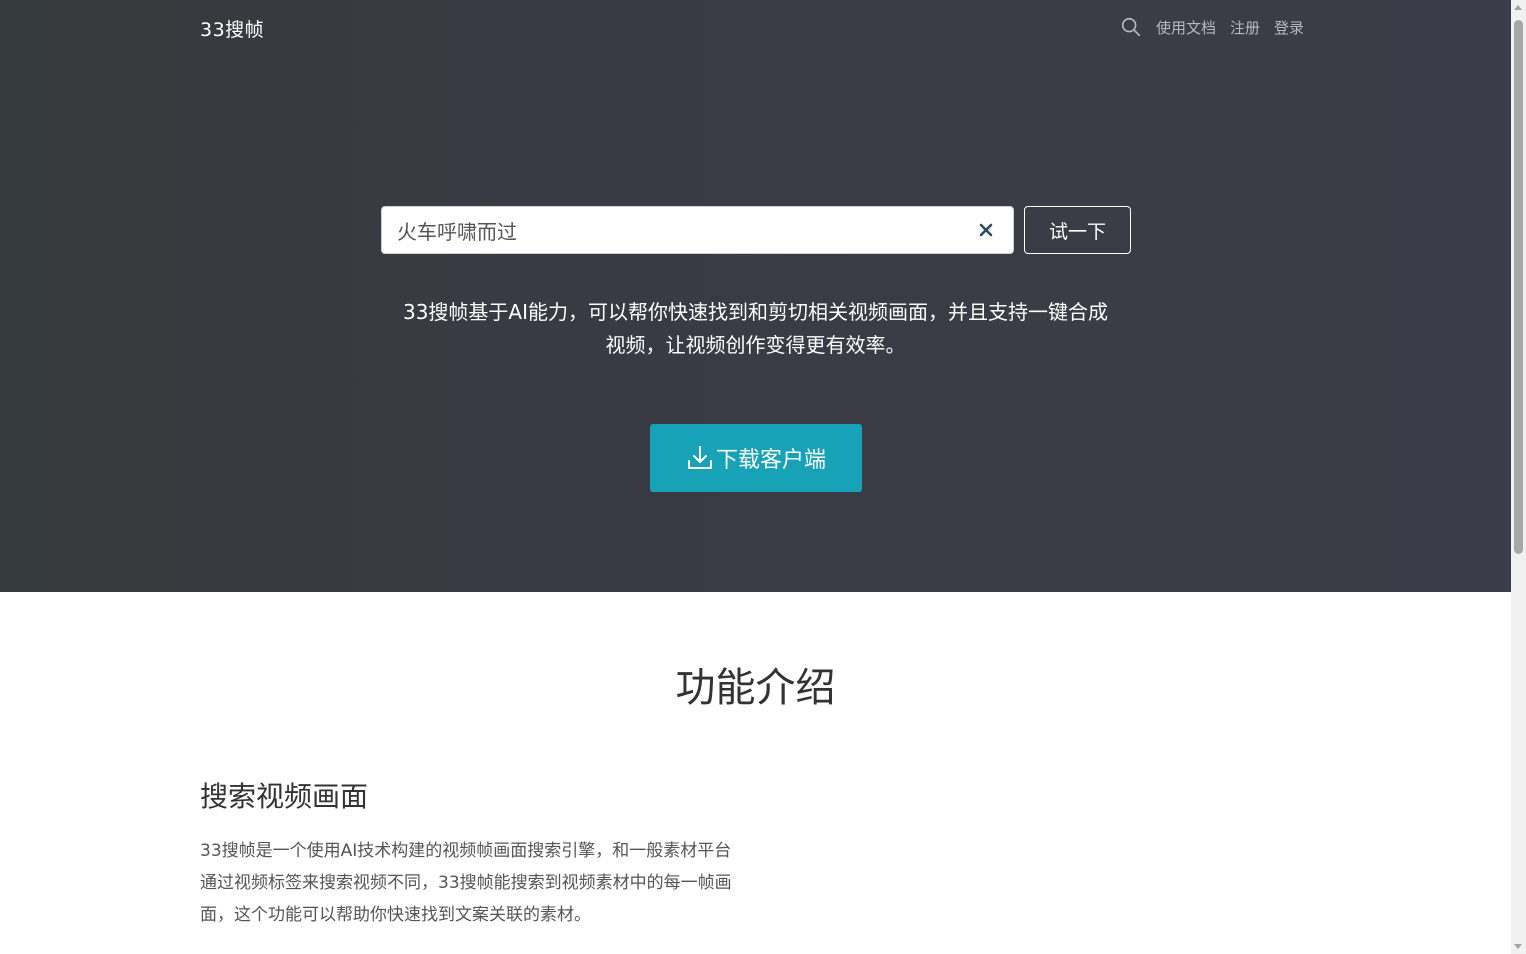  What do you see at coordinates (986, 230) in the screenshot?
I see `close-icon` at bounding box center [986, 230].